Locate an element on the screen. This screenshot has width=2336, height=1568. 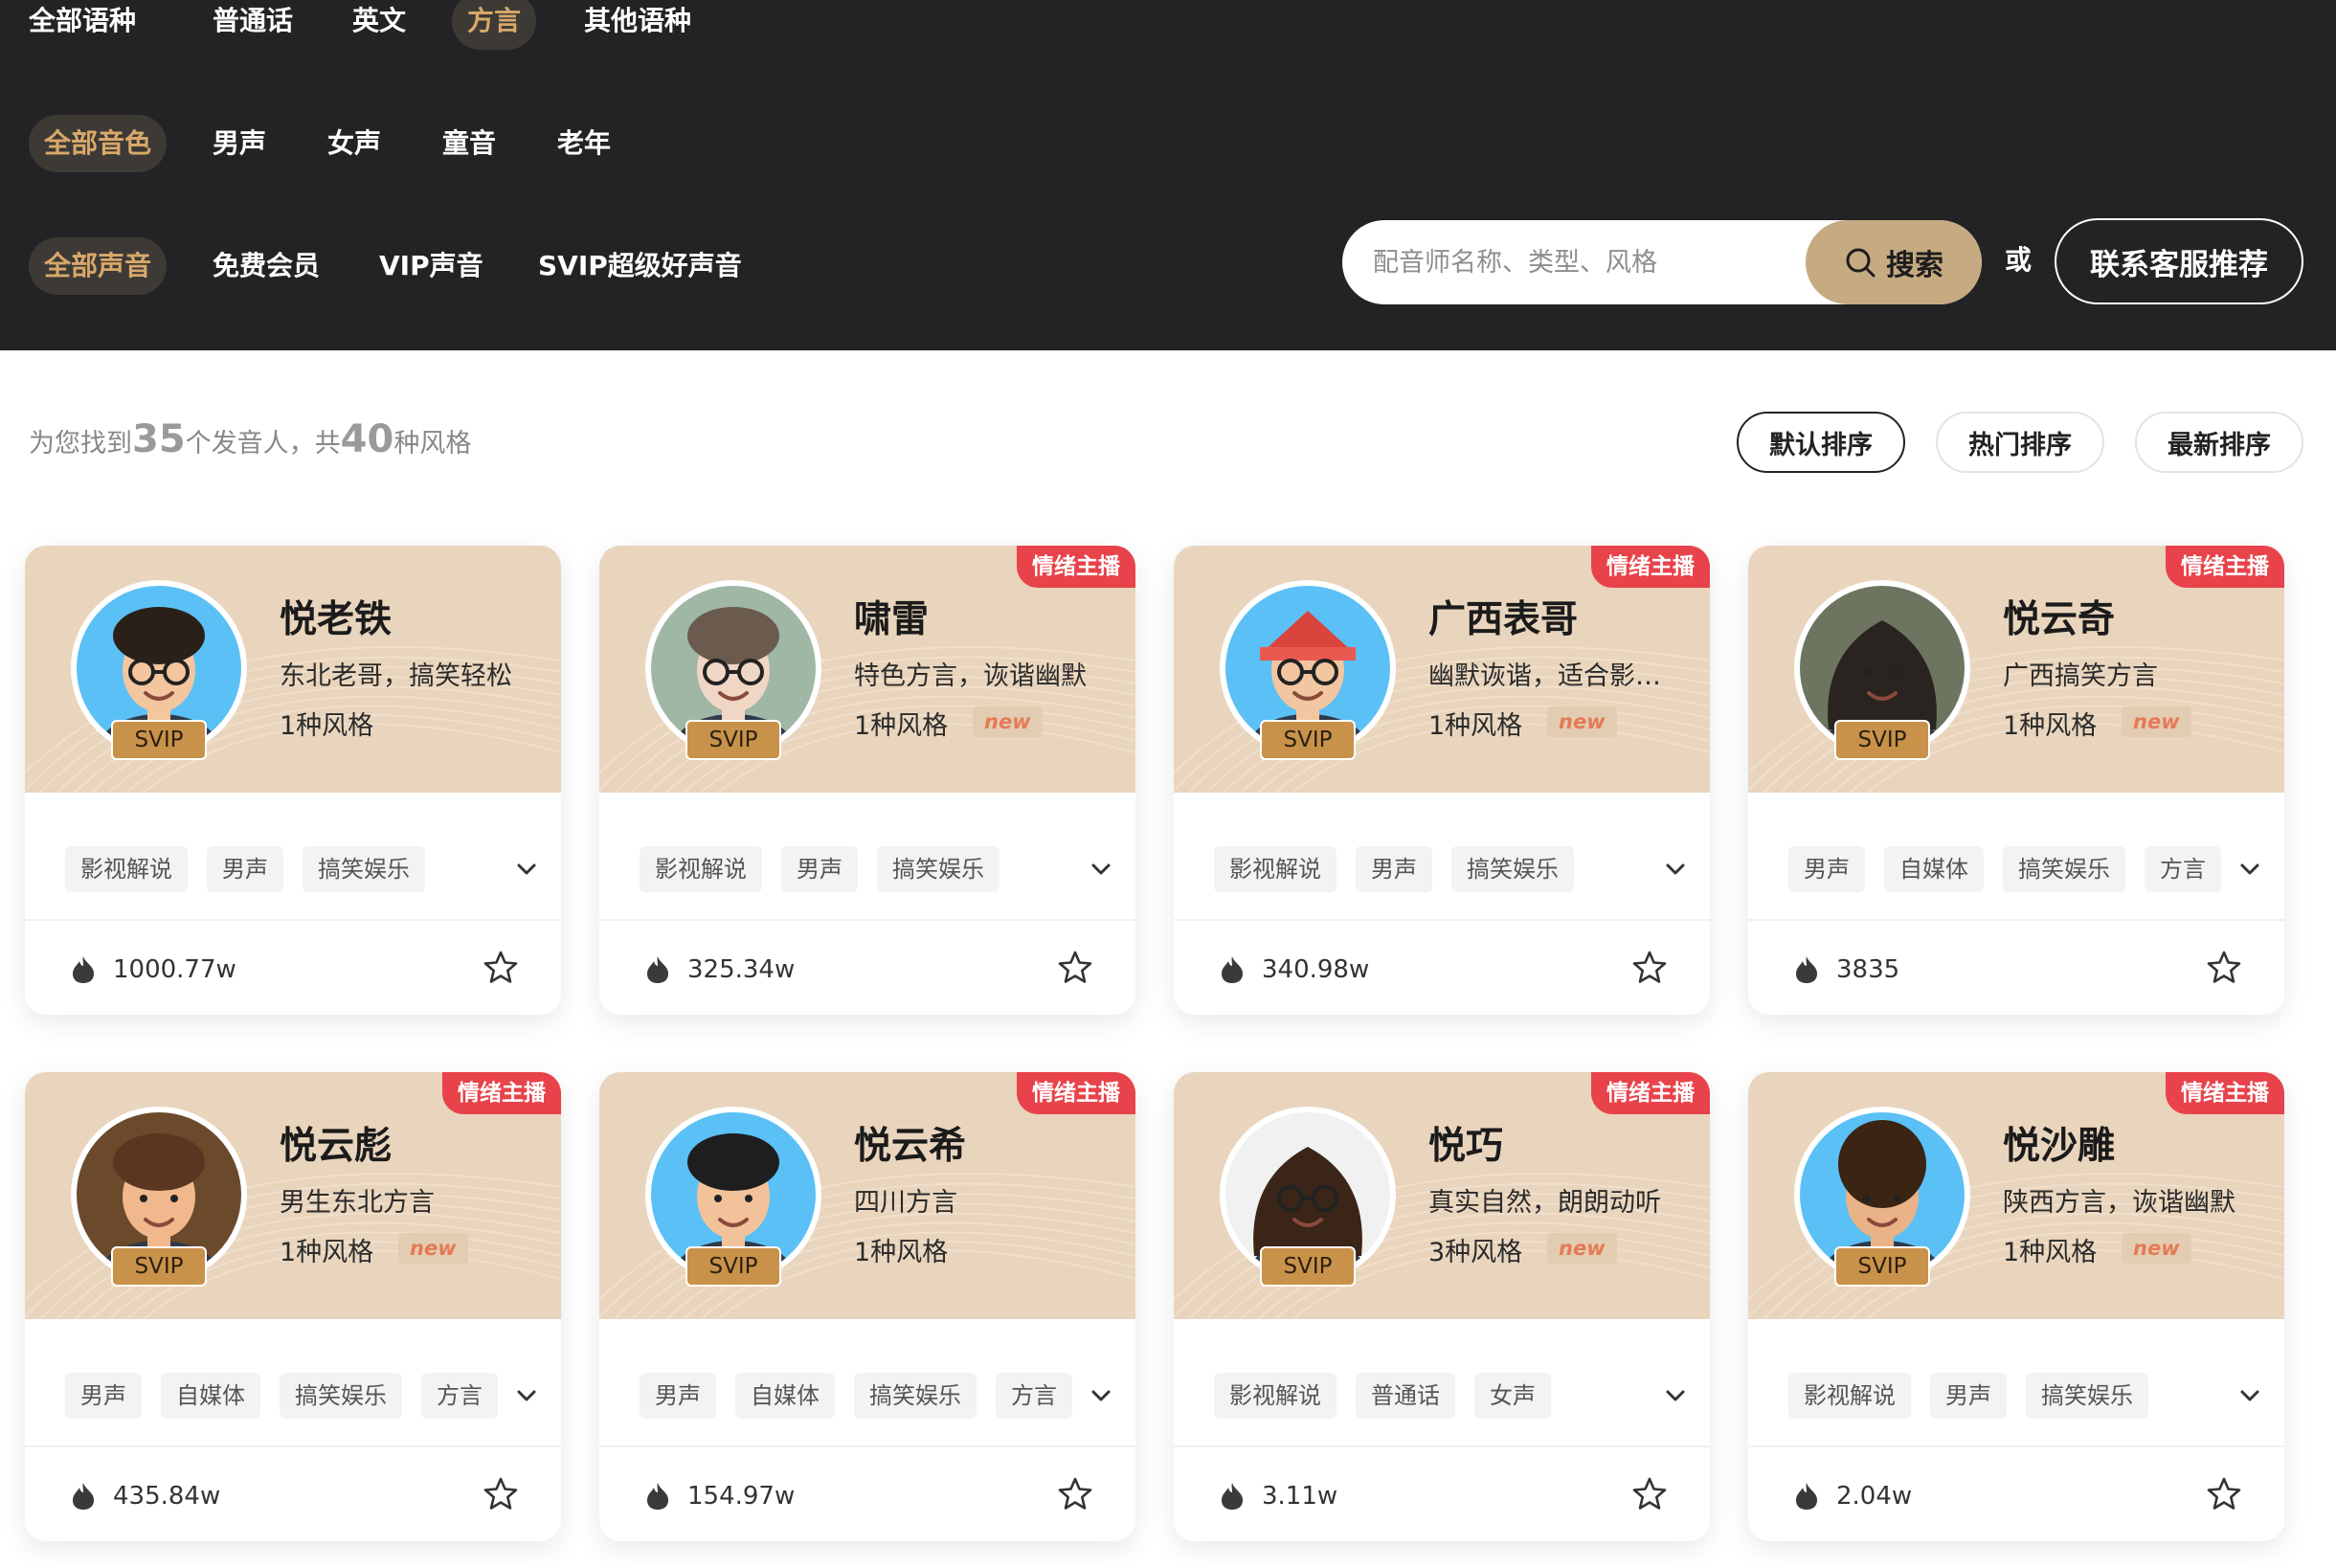
filter-language-english: 英文 is located at coordinates (379, 25).